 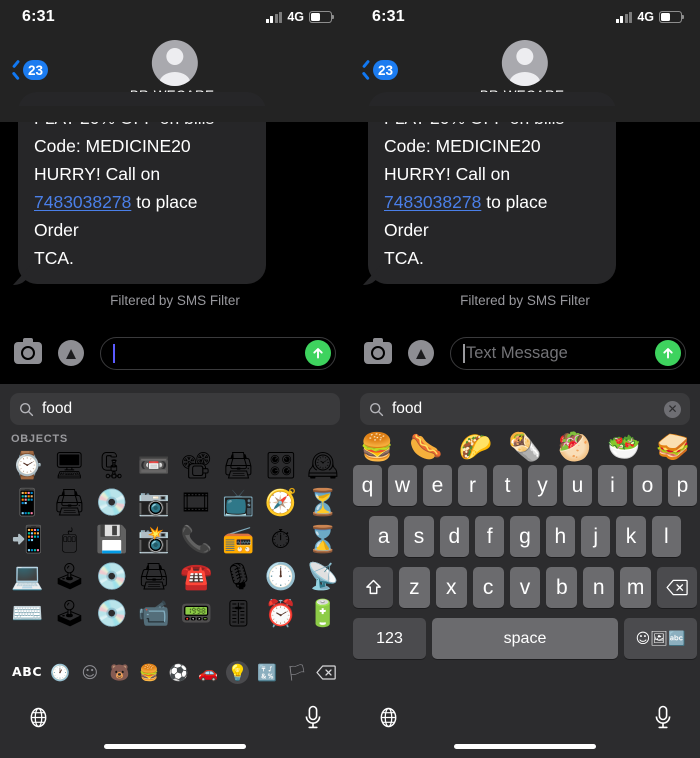 I want to click on key-s: s, so click(x=419, y=536).